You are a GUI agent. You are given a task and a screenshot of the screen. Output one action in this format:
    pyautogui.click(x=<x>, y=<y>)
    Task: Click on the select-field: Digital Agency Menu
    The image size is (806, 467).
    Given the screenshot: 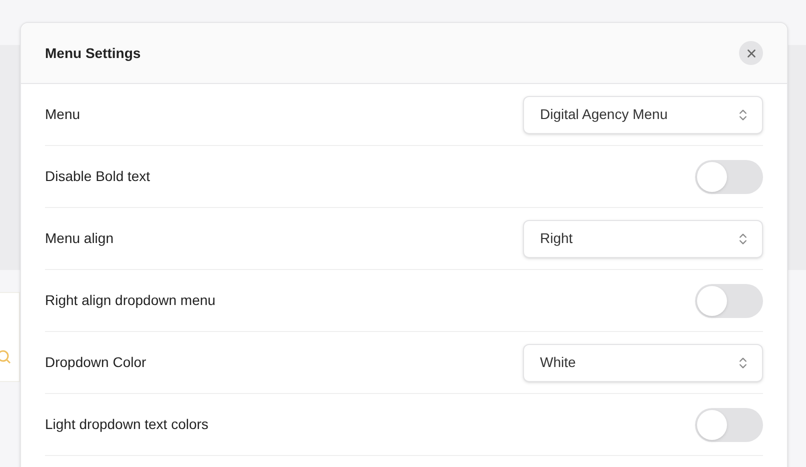 What is the action you would take?
    pyautogui.click(x=643, y=115)
    